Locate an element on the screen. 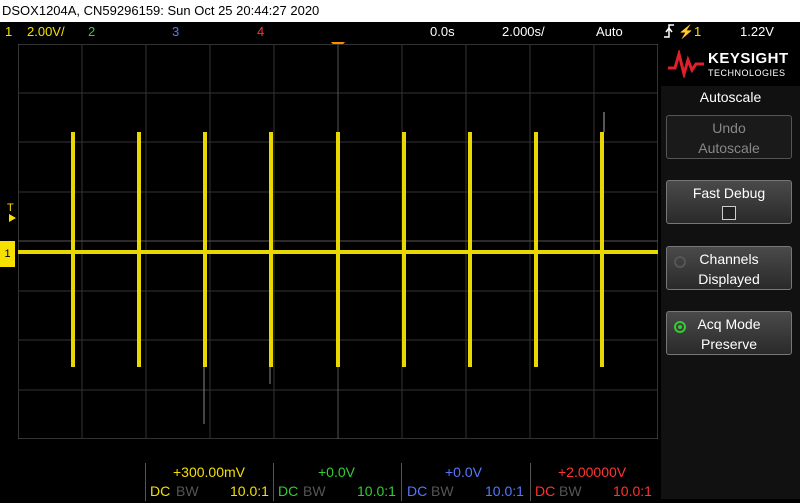 This screenshot has width=800, height=503. ch1-number: 1 is located at coordinates (8, 32).